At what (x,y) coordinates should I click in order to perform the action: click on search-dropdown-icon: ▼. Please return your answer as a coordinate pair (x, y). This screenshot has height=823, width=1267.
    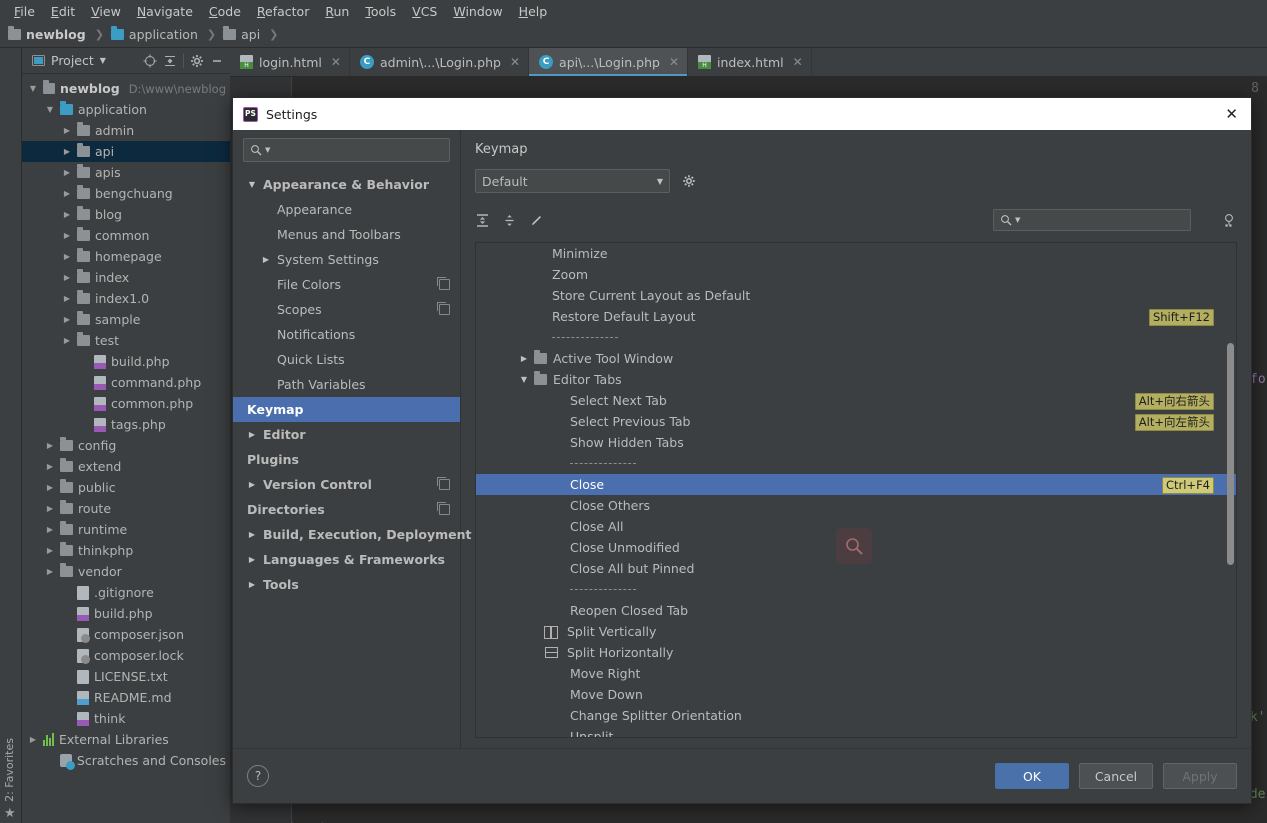
    Looking at the image, I should click on (267, 150).